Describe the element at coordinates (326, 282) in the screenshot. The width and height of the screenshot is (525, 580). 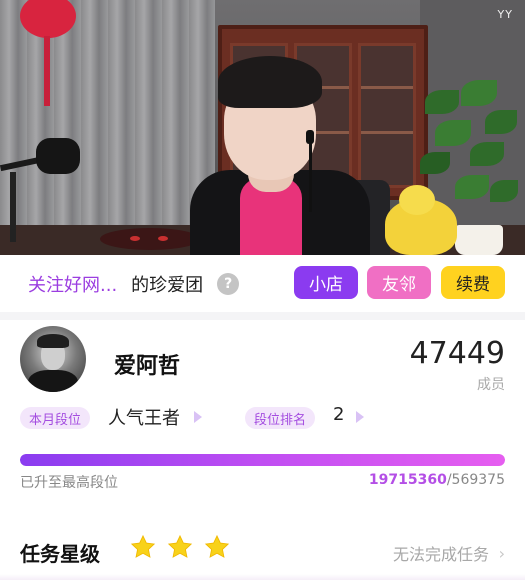
I see `shop-button: 小店` at that location.